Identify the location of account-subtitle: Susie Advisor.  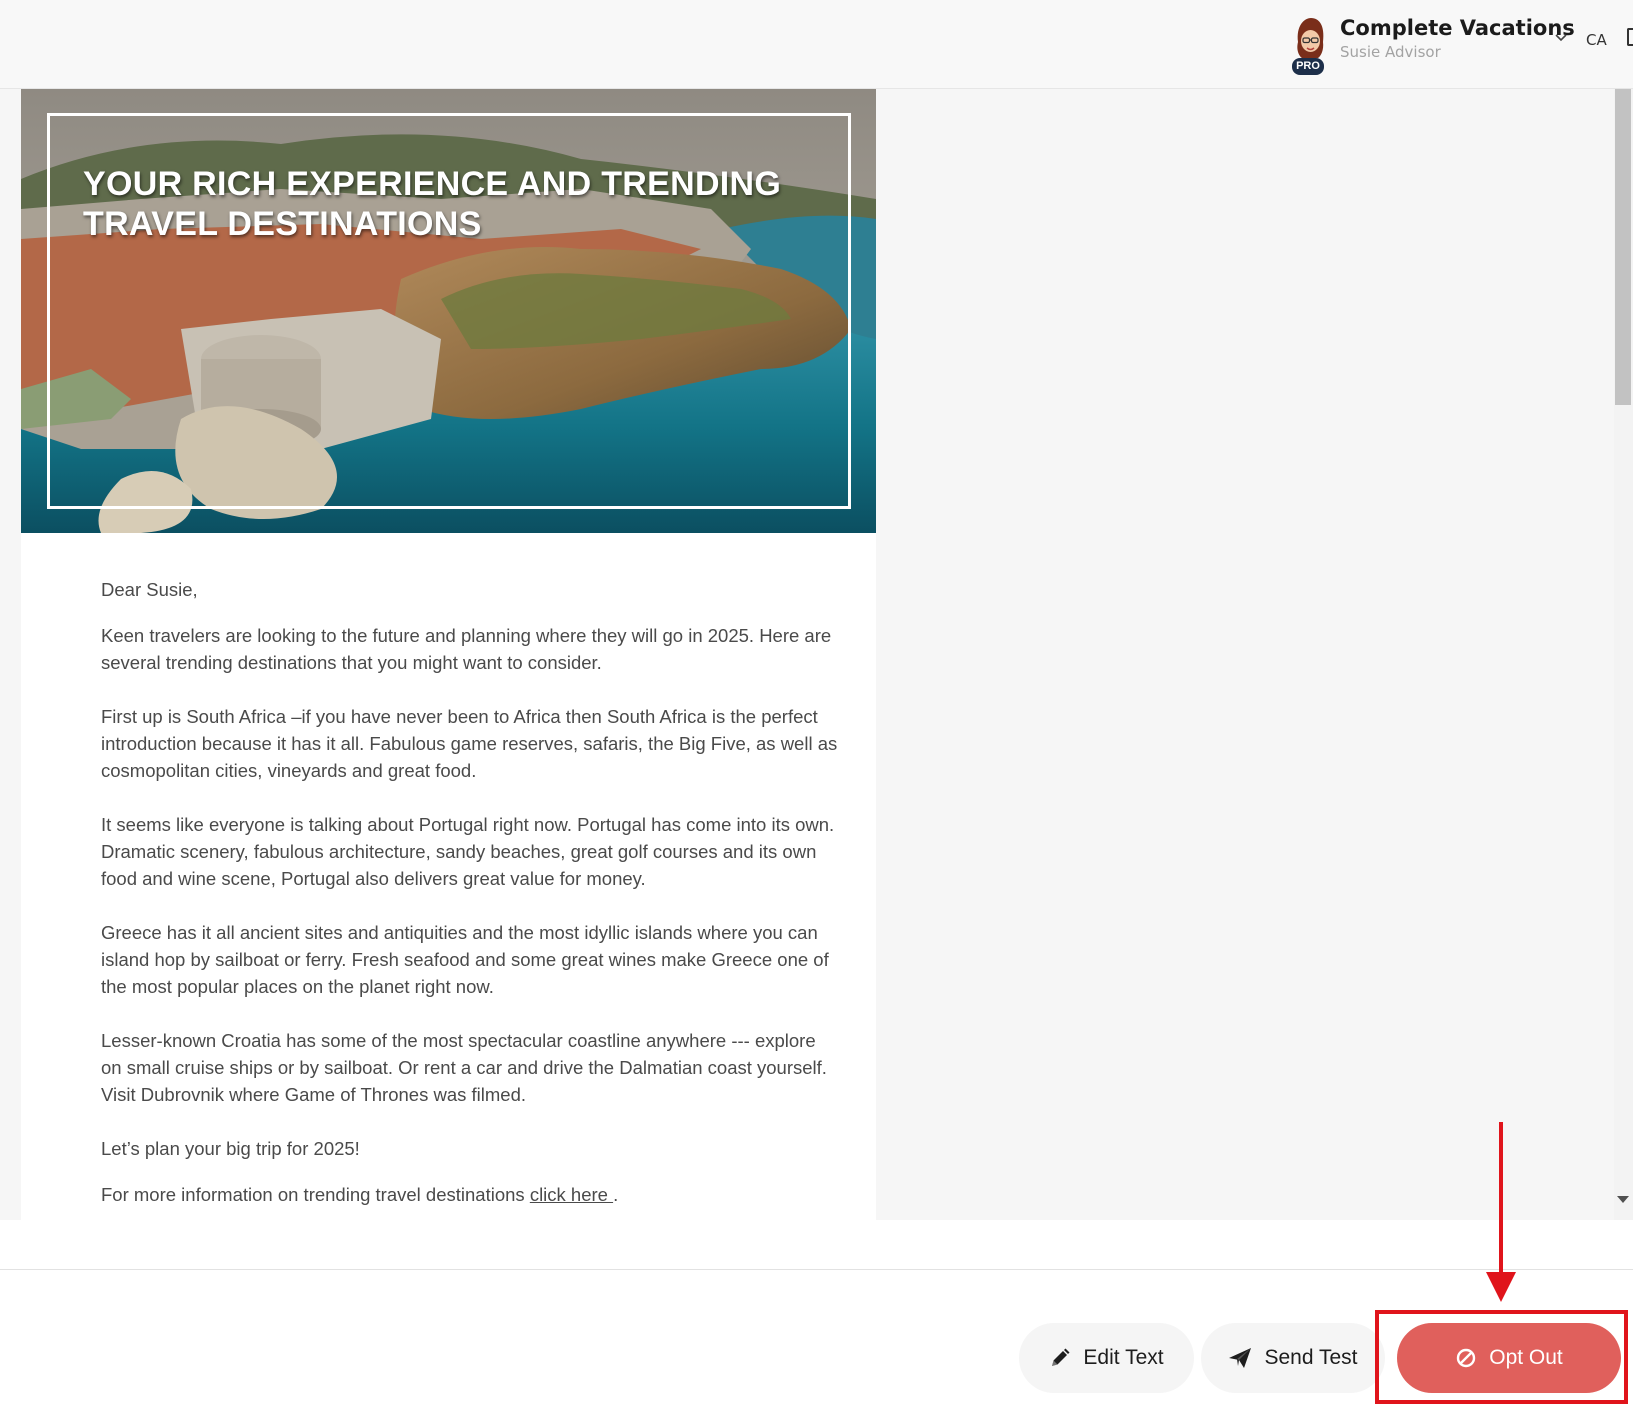
(1390, 52).